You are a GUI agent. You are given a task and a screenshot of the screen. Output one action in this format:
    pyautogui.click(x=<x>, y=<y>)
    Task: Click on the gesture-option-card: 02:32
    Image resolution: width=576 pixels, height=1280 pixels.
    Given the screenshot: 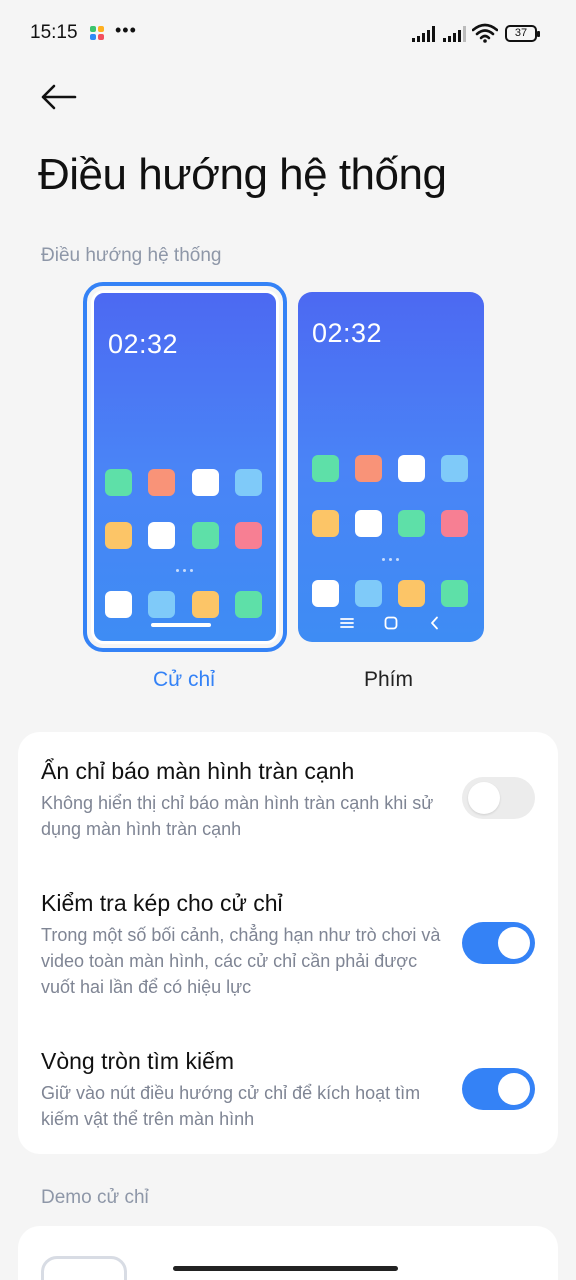 What is the action you would take?
    pyautogui.click(x=185, y=467)
    